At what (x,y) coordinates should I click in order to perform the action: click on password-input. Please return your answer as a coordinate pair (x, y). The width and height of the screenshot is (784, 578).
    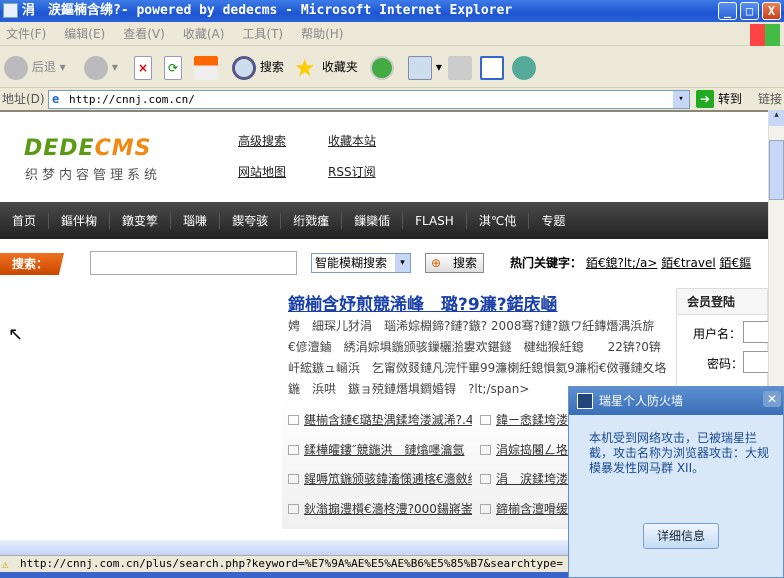
    Looking at the image, I should click on (755, 362).